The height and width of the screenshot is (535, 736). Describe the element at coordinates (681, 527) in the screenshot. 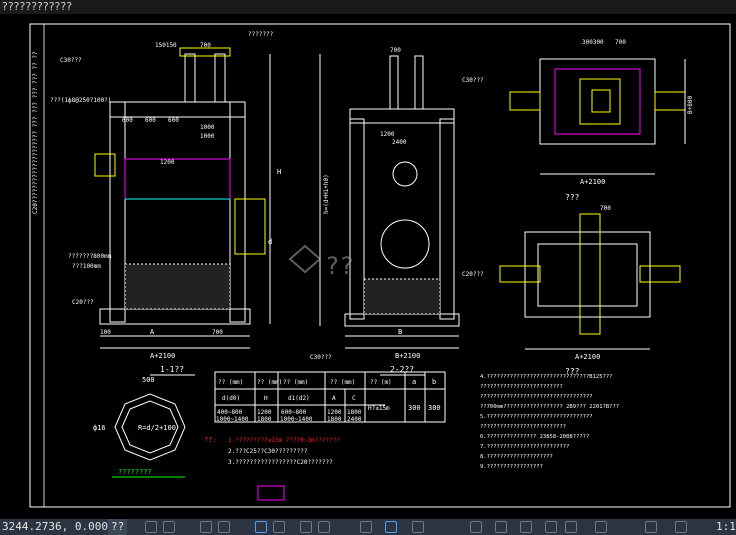

I see `customize-icon` at that location.